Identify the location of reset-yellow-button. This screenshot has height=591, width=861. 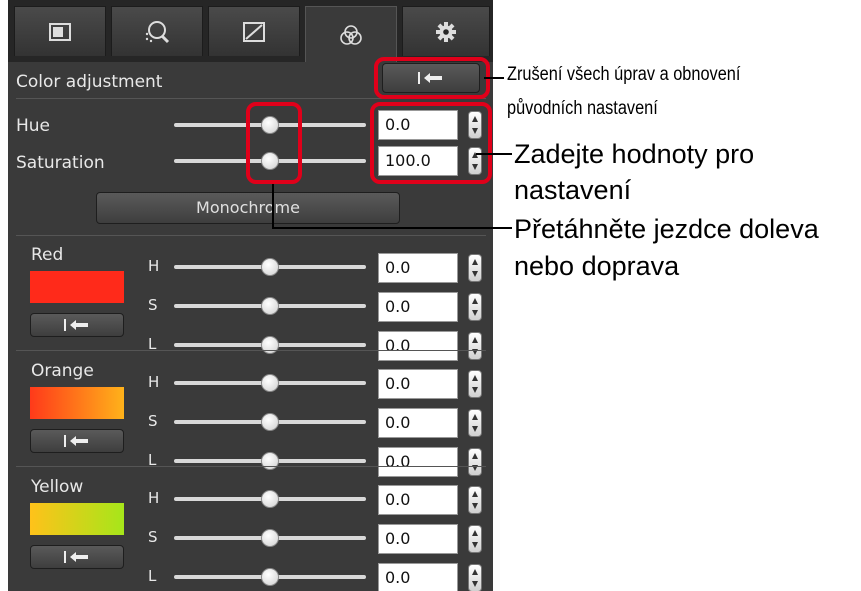
(77, 557).